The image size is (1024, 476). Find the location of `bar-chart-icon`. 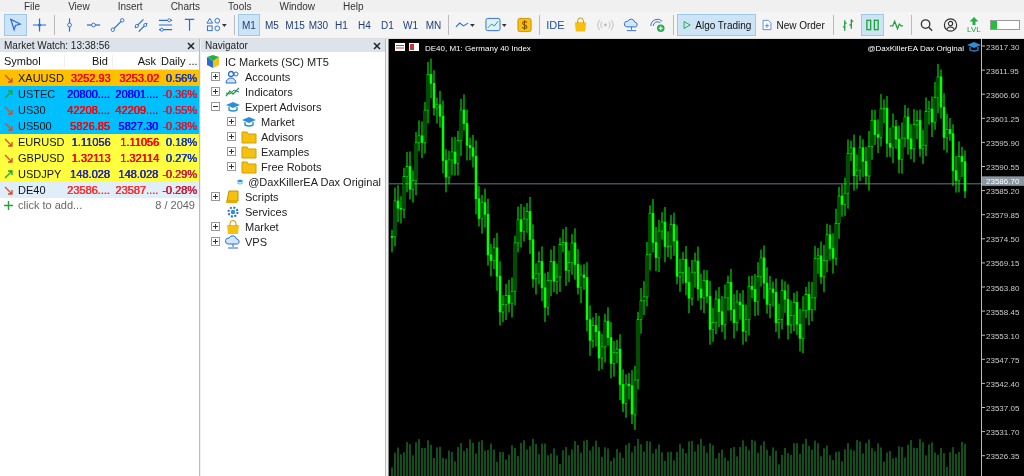

bar-chart-icon is located at coordinates (848, 25).